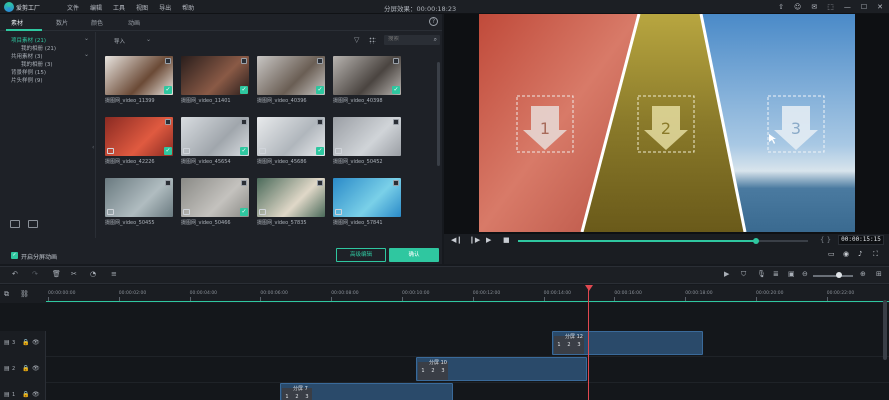  Describe the element at coordinates (408, 39) in the screenshot. I see `search-input` at that location.